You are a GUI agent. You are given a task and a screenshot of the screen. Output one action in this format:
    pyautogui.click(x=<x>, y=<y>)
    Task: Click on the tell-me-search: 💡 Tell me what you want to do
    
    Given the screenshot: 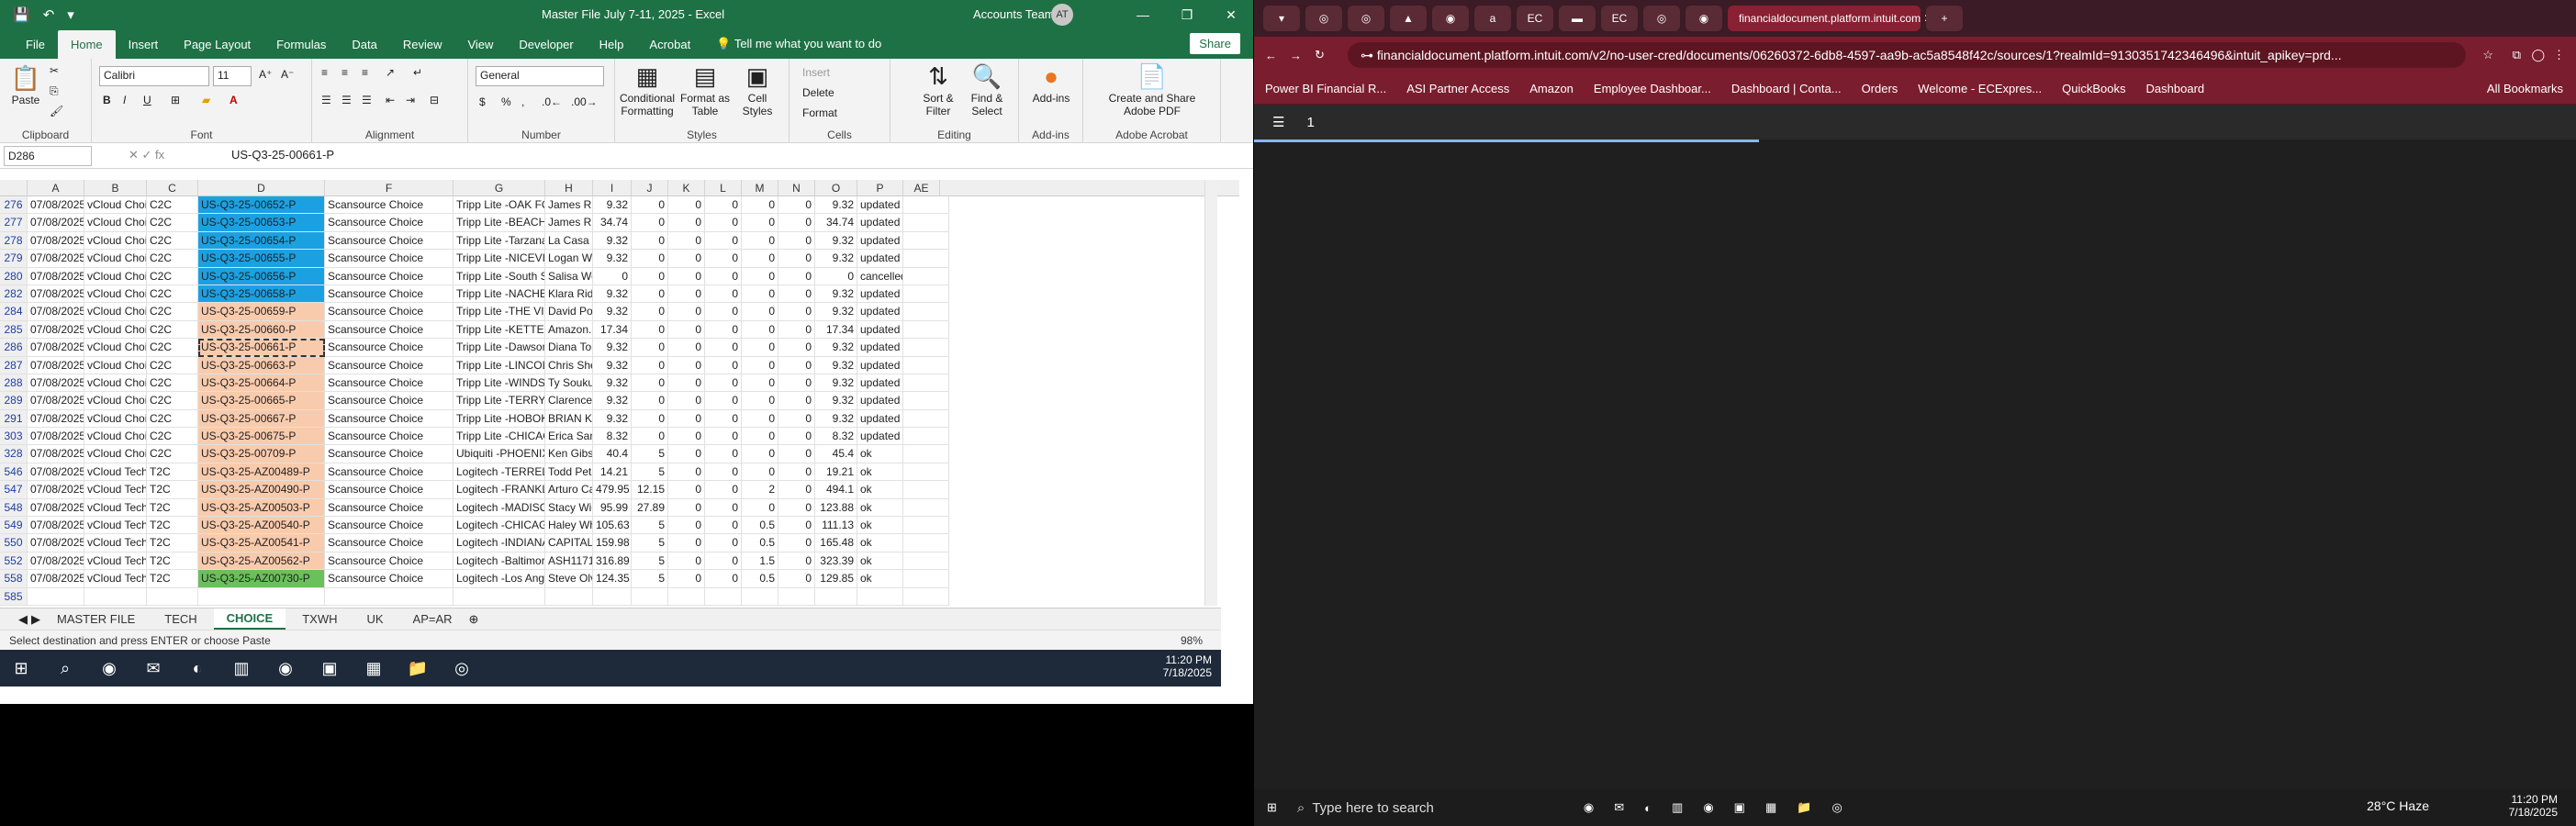 What is the action you would take?
    pyautogui.click(x=798, y=48)
    